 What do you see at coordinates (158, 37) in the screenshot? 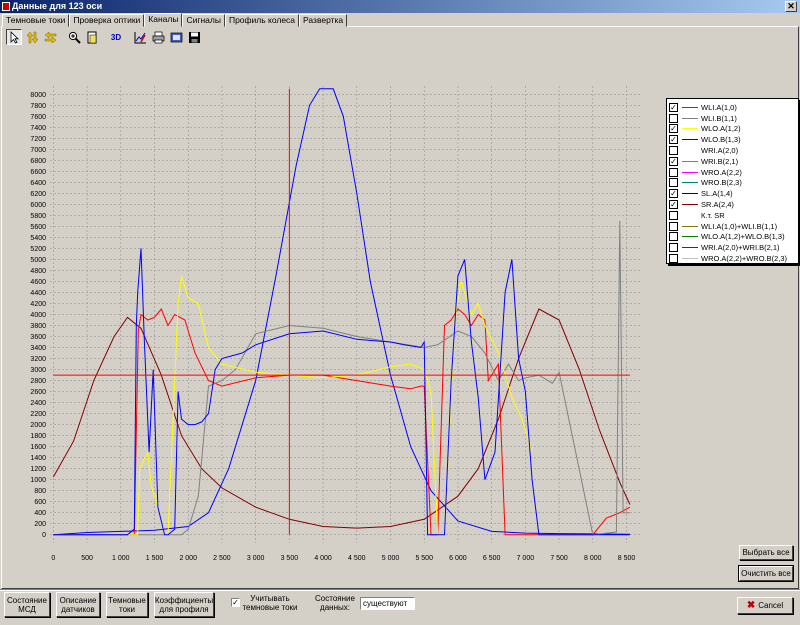
I see `print-icon` at bounding box center [158, 37].